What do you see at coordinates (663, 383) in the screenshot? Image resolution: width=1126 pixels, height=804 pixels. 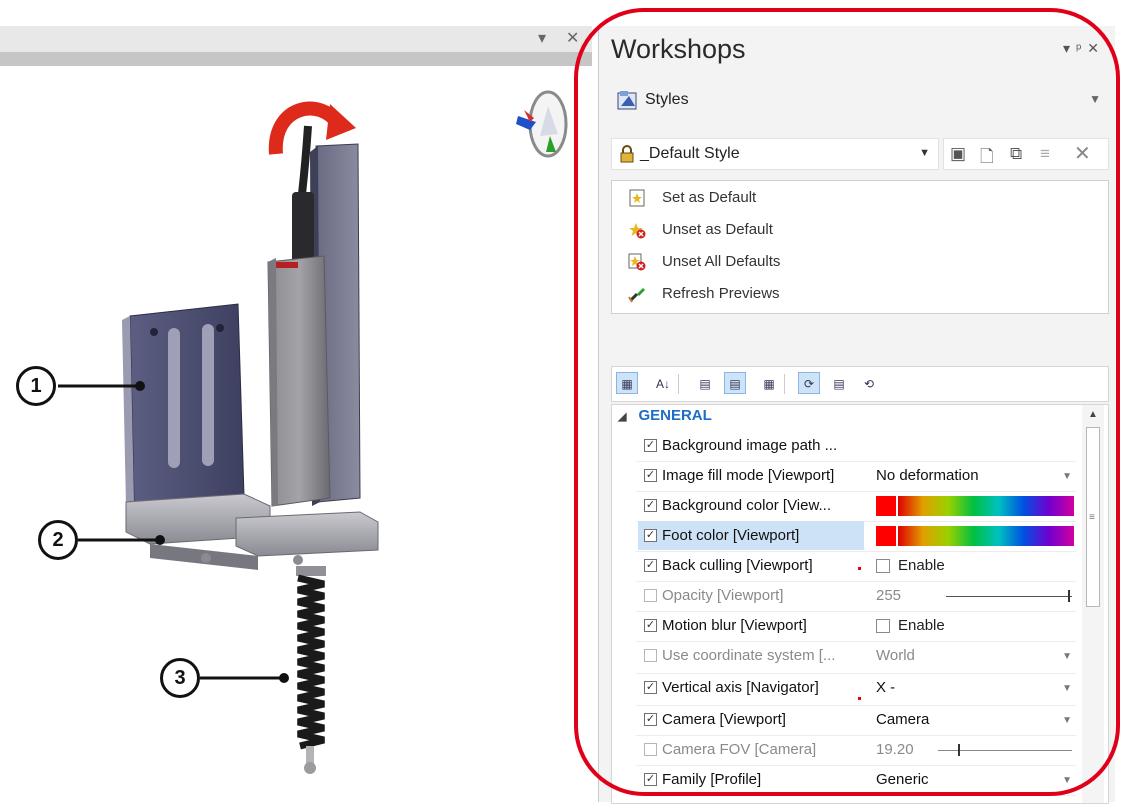 I see `sort-alphabetical-icon: A↓` at bounding box center [663, 383].